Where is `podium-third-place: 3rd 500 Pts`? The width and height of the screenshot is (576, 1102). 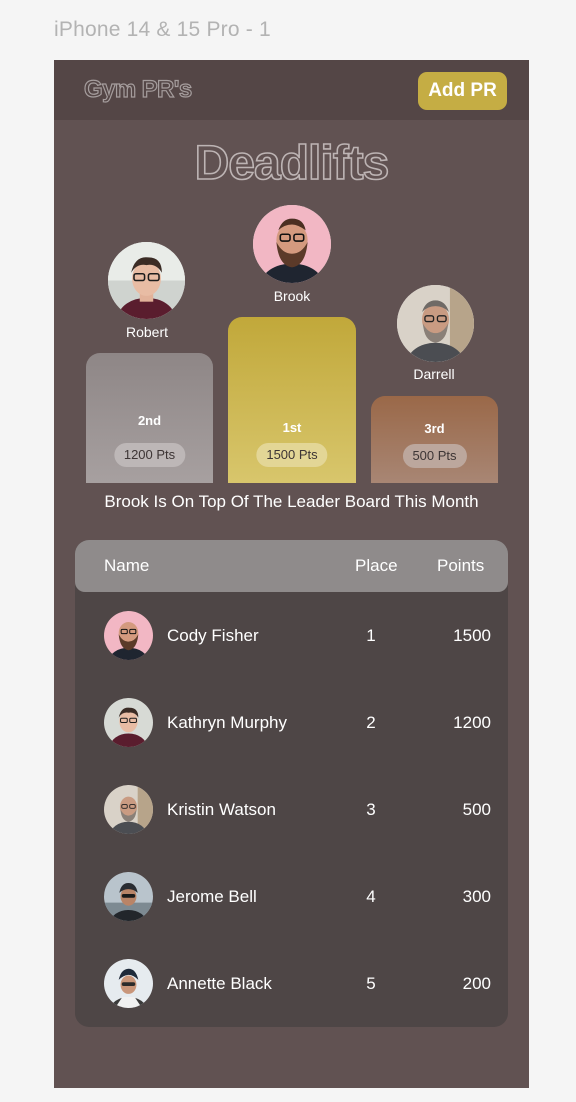 podium-third-place: 3rd 500 Pts is located at coordinates (434, 439).